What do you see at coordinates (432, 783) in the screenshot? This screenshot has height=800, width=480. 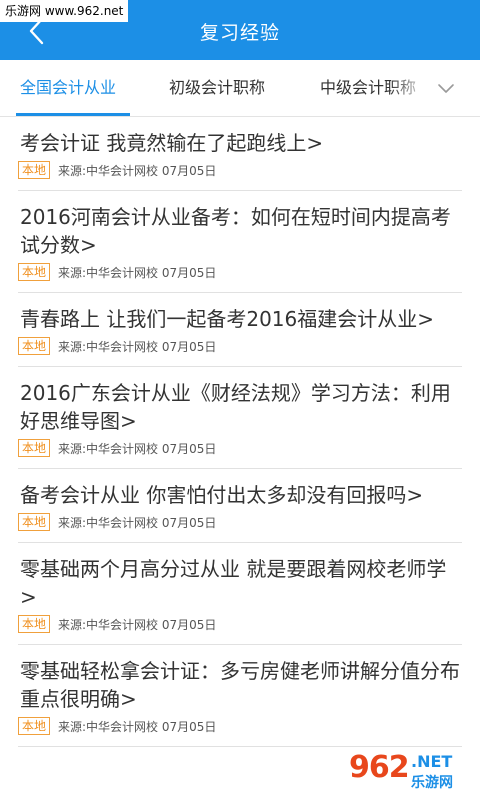 I see `watermark-site-name: 乐游网` at bounding box center [432, 783].